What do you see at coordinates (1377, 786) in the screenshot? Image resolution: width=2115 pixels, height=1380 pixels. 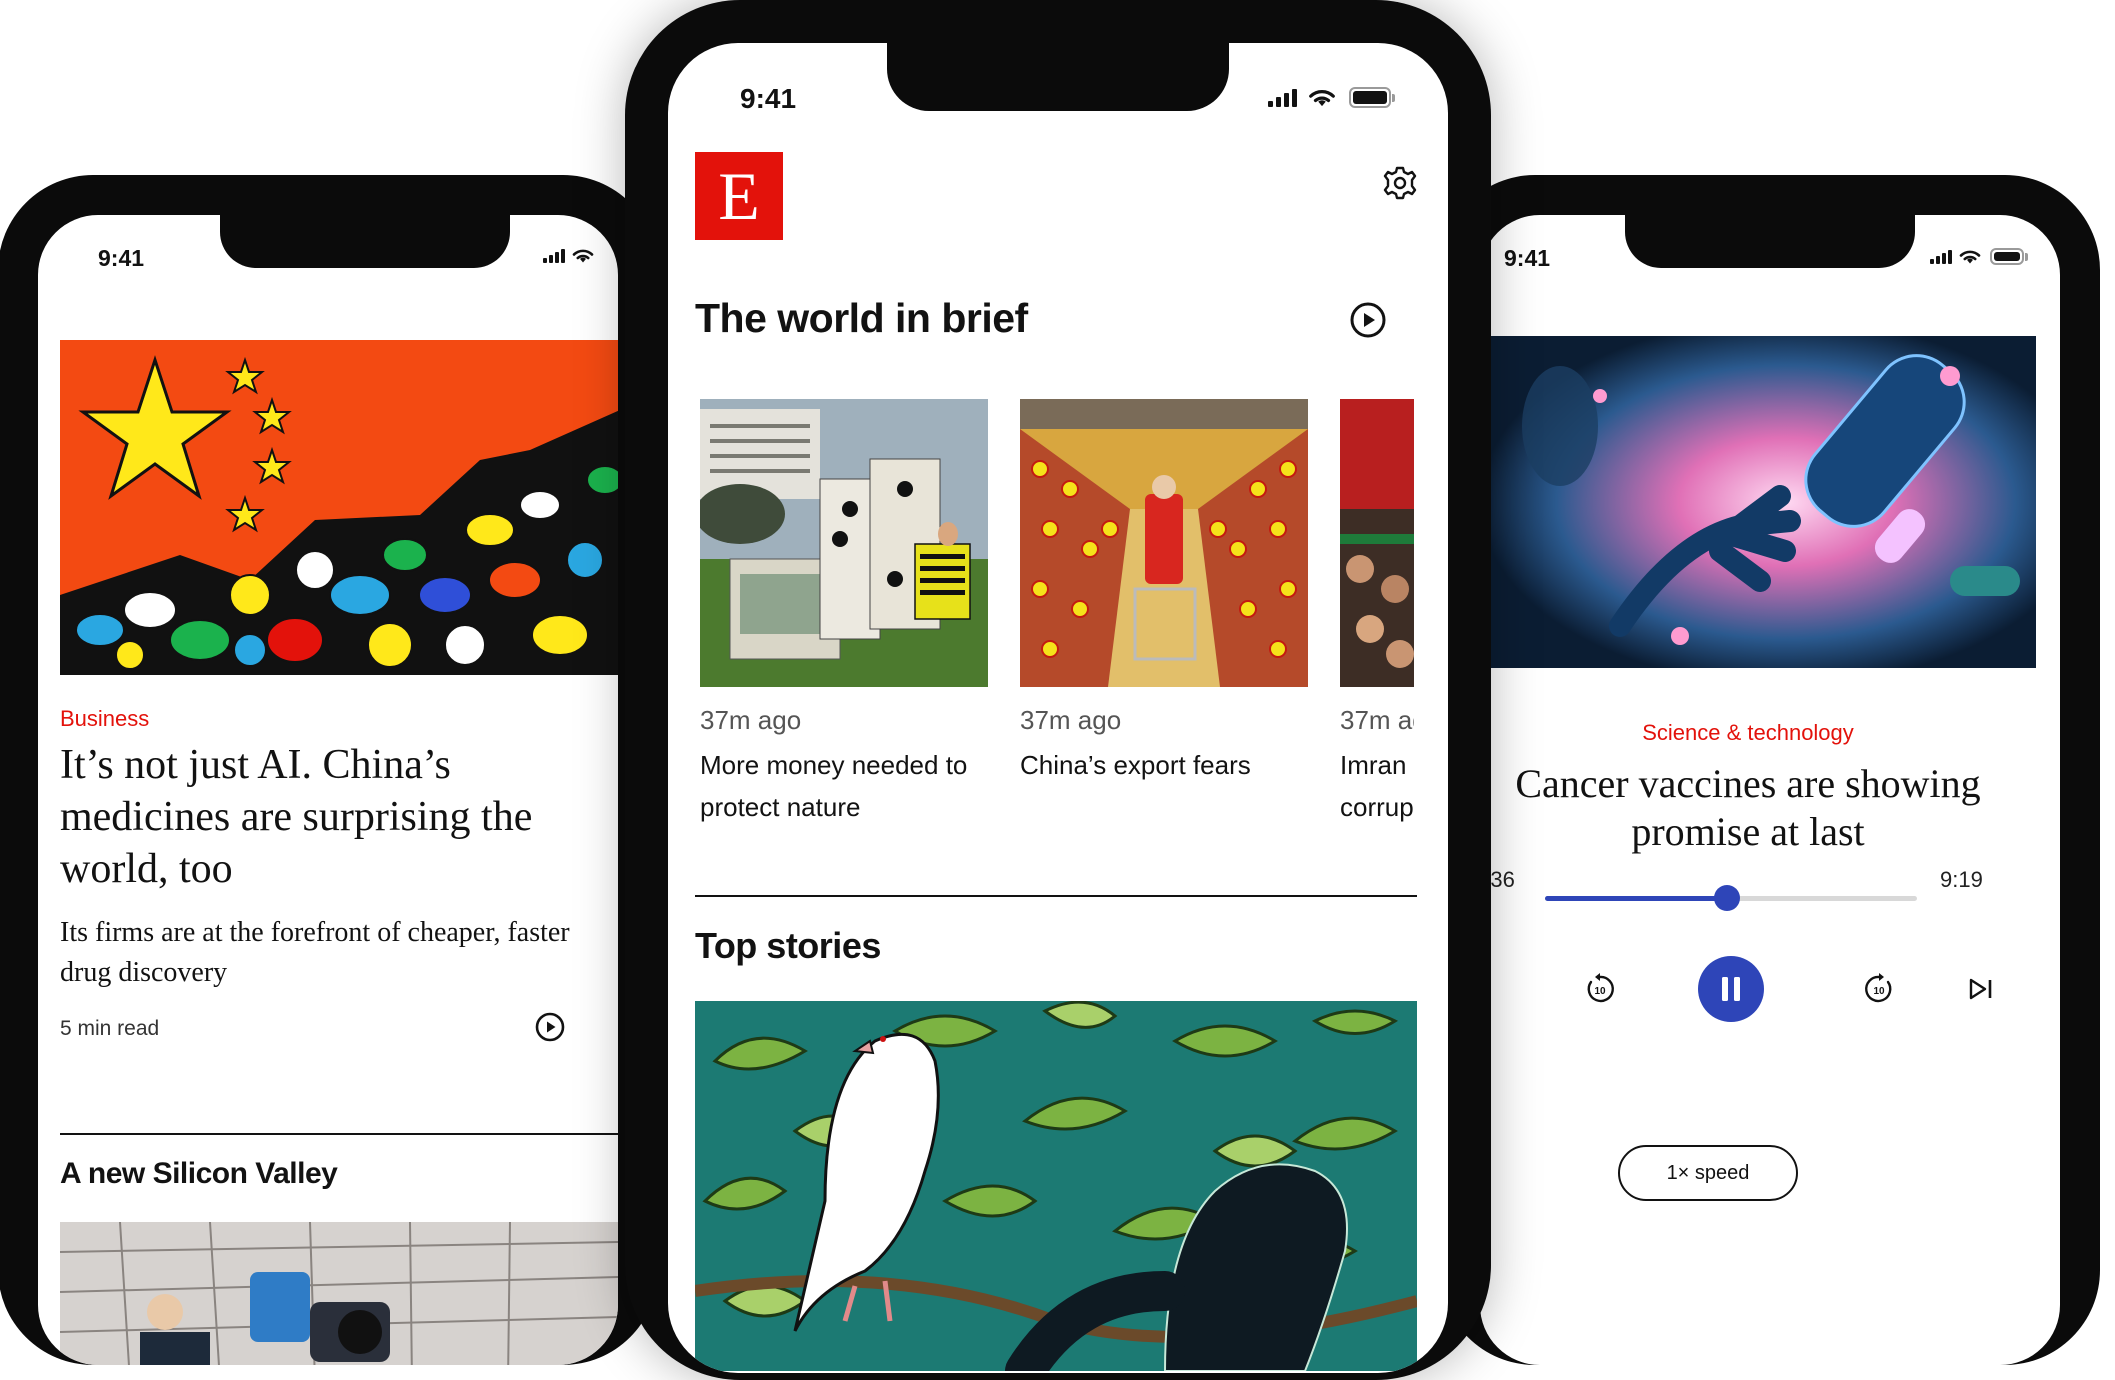 I see `brief-headline: Imran Khan corruption` at bounding box center [1377, 786].